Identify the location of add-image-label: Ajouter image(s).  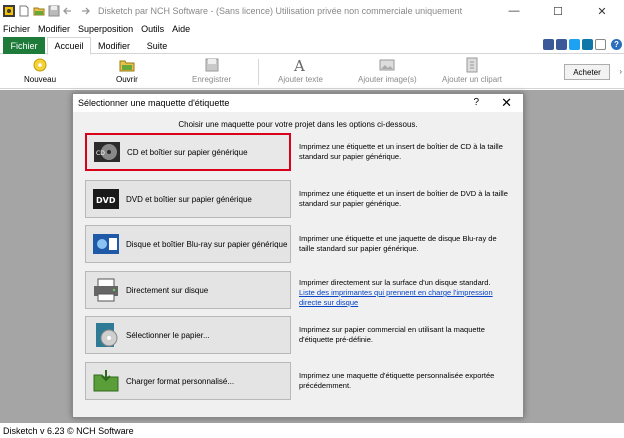
(387, 79).